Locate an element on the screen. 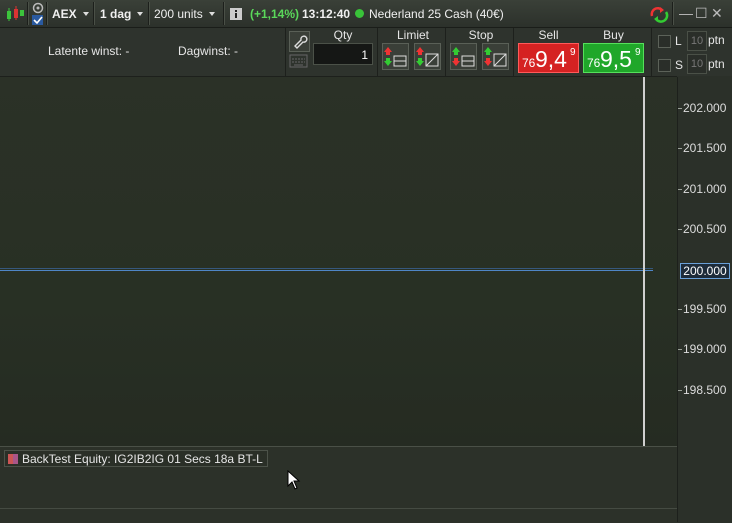 The width and height of the screenshot is (732, 523). change-percent: (+1,14%) is located at coordinates (275, 13).